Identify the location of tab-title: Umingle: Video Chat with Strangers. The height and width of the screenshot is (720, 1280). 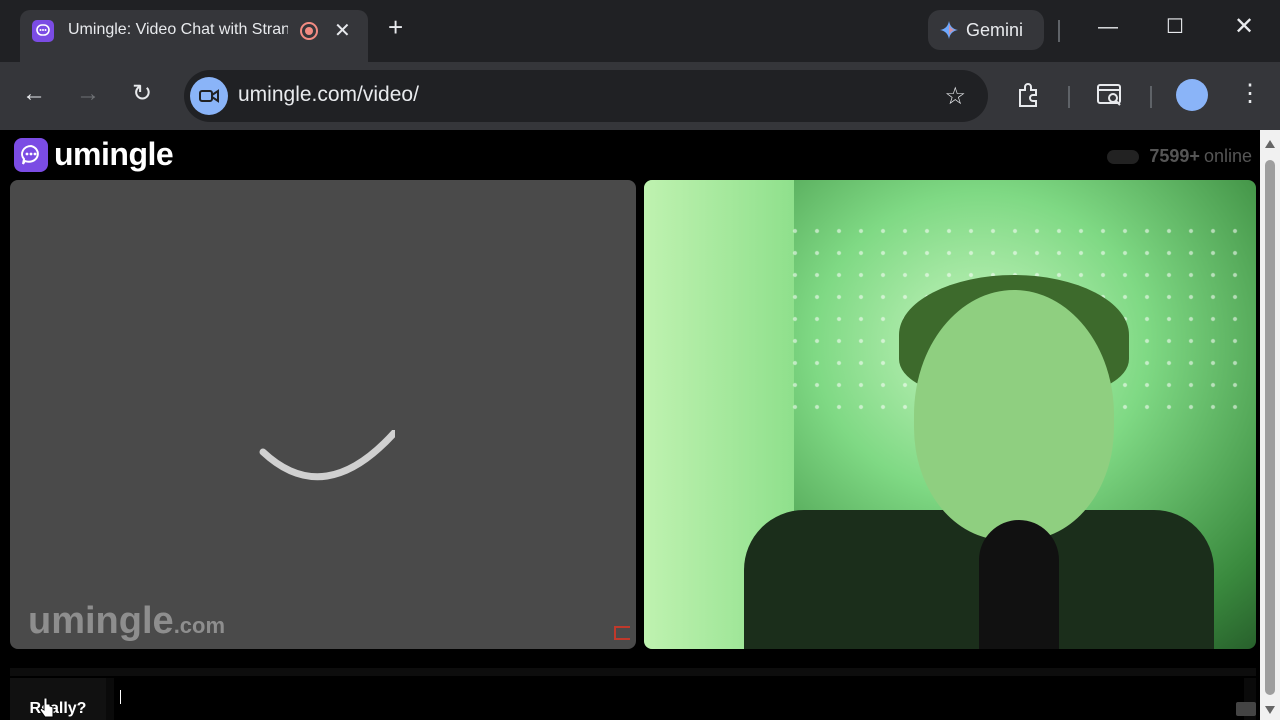
(178, 29).